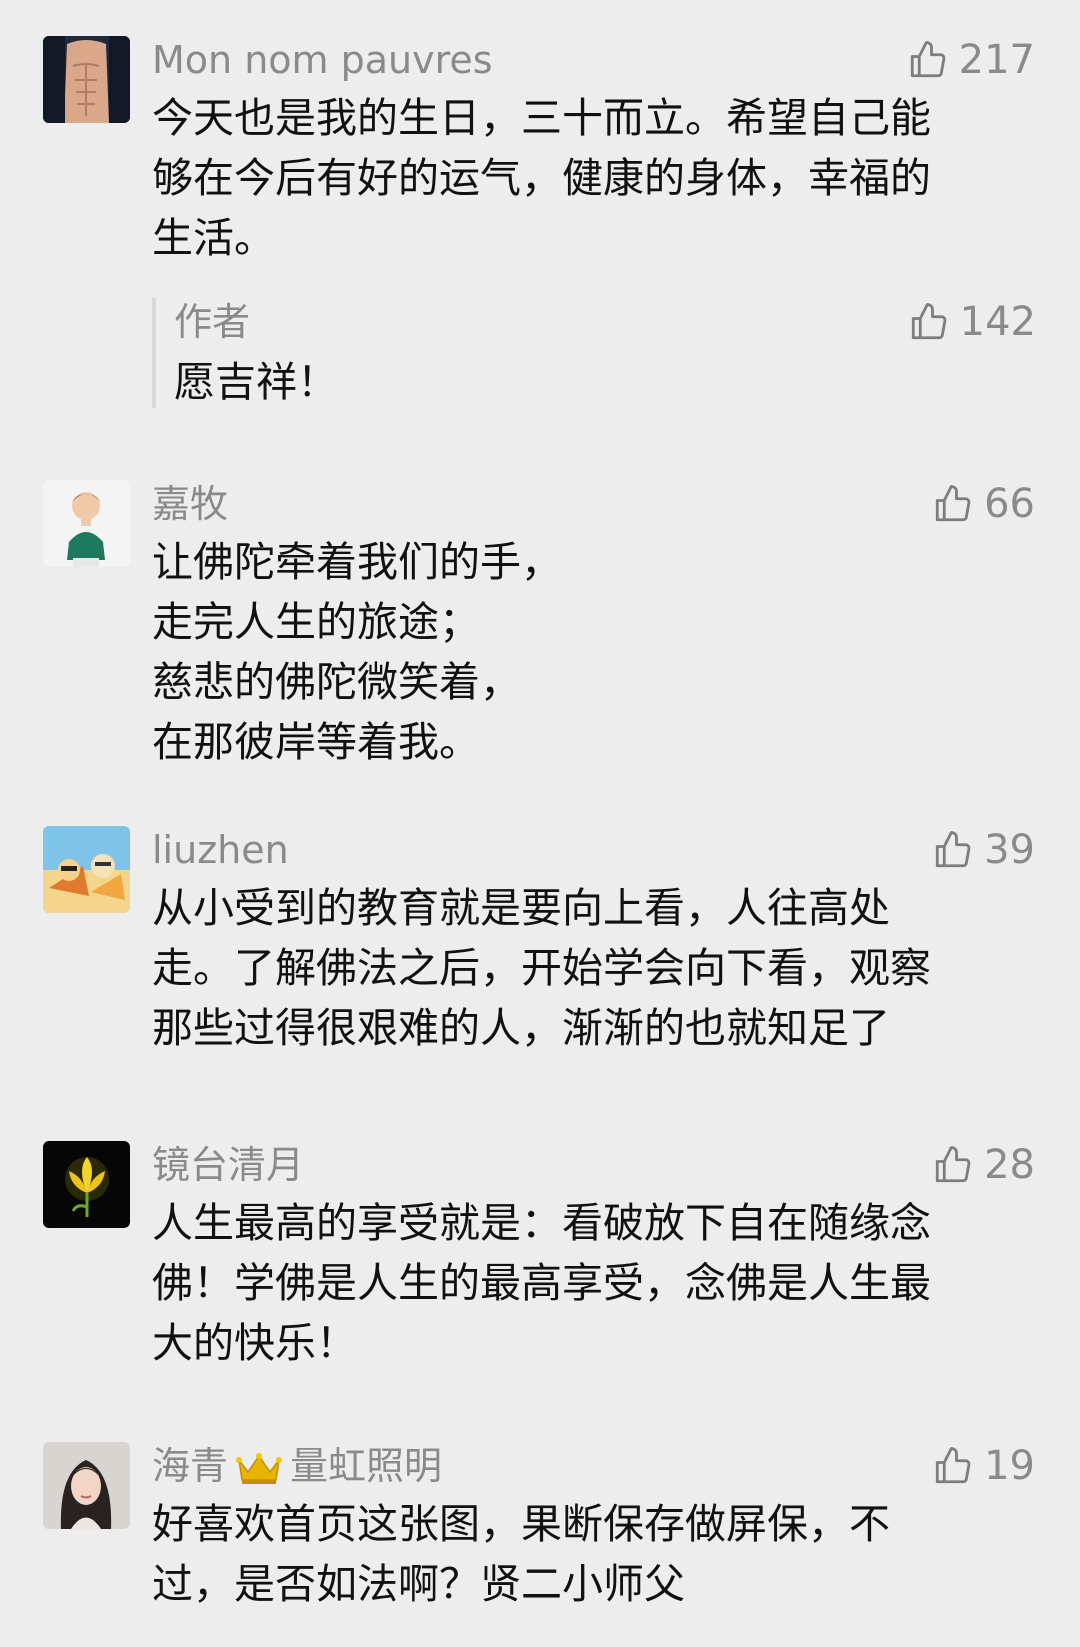  What do you see at coordinates (190, 1466) in the screenshot?
I see `comment-author-primary: 海青` at bounding box center [190, 1466].